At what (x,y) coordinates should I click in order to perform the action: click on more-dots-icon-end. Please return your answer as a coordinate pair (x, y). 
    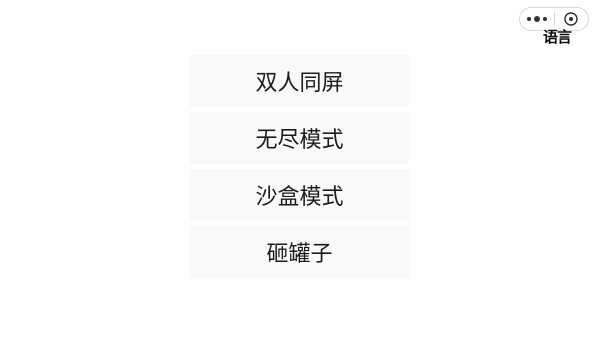
    Looking at the image, I should click on (544, 19).